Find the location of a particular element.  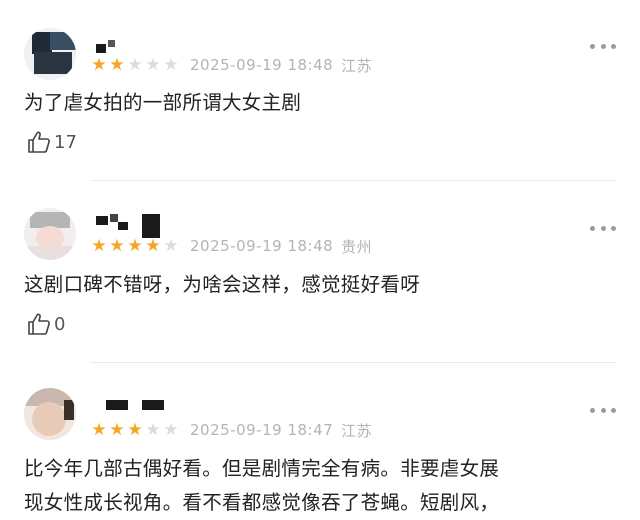

comment-text: 这剧口碑不错呀，为啥会这样，感觉挺好看呀 is located at coordinates (222, 284).